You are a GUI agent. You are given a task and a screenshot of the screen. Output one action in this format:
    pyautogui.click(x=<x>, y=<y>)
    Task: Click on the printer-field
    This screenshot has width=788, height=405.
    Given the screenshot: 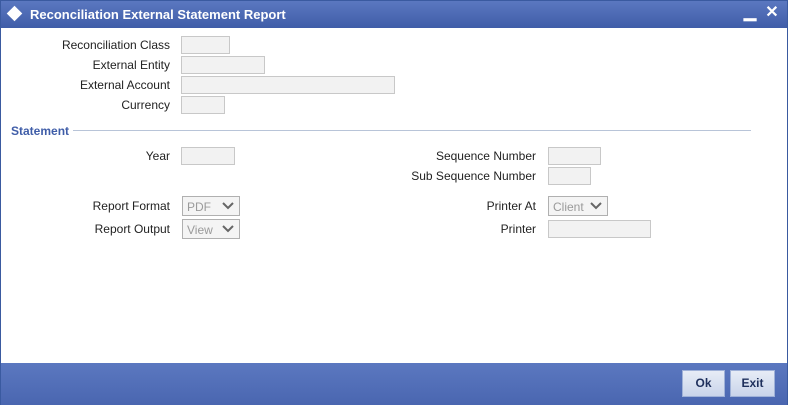 What is the action you would take?
    pyautogui.click(x=599, y=229)
    